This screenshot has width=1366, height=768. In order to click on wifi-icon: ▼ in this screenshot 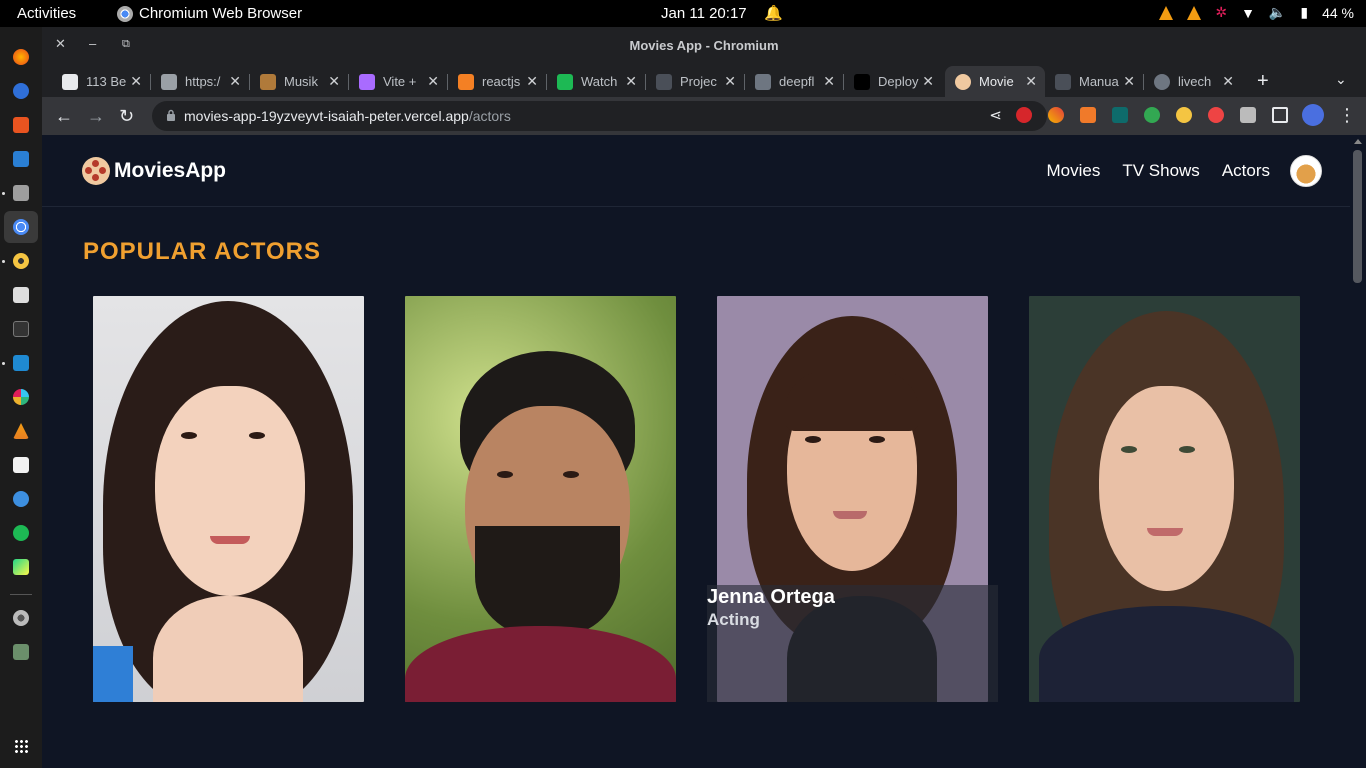, I will do `click(1248, 12)`.